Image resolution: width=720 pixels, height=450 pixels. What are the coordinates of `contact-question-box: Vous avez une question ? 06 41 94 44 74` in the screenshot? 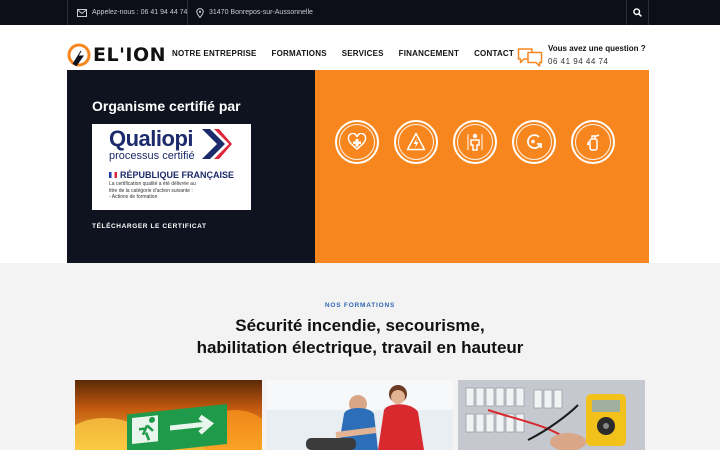 It's located at (587, 57).